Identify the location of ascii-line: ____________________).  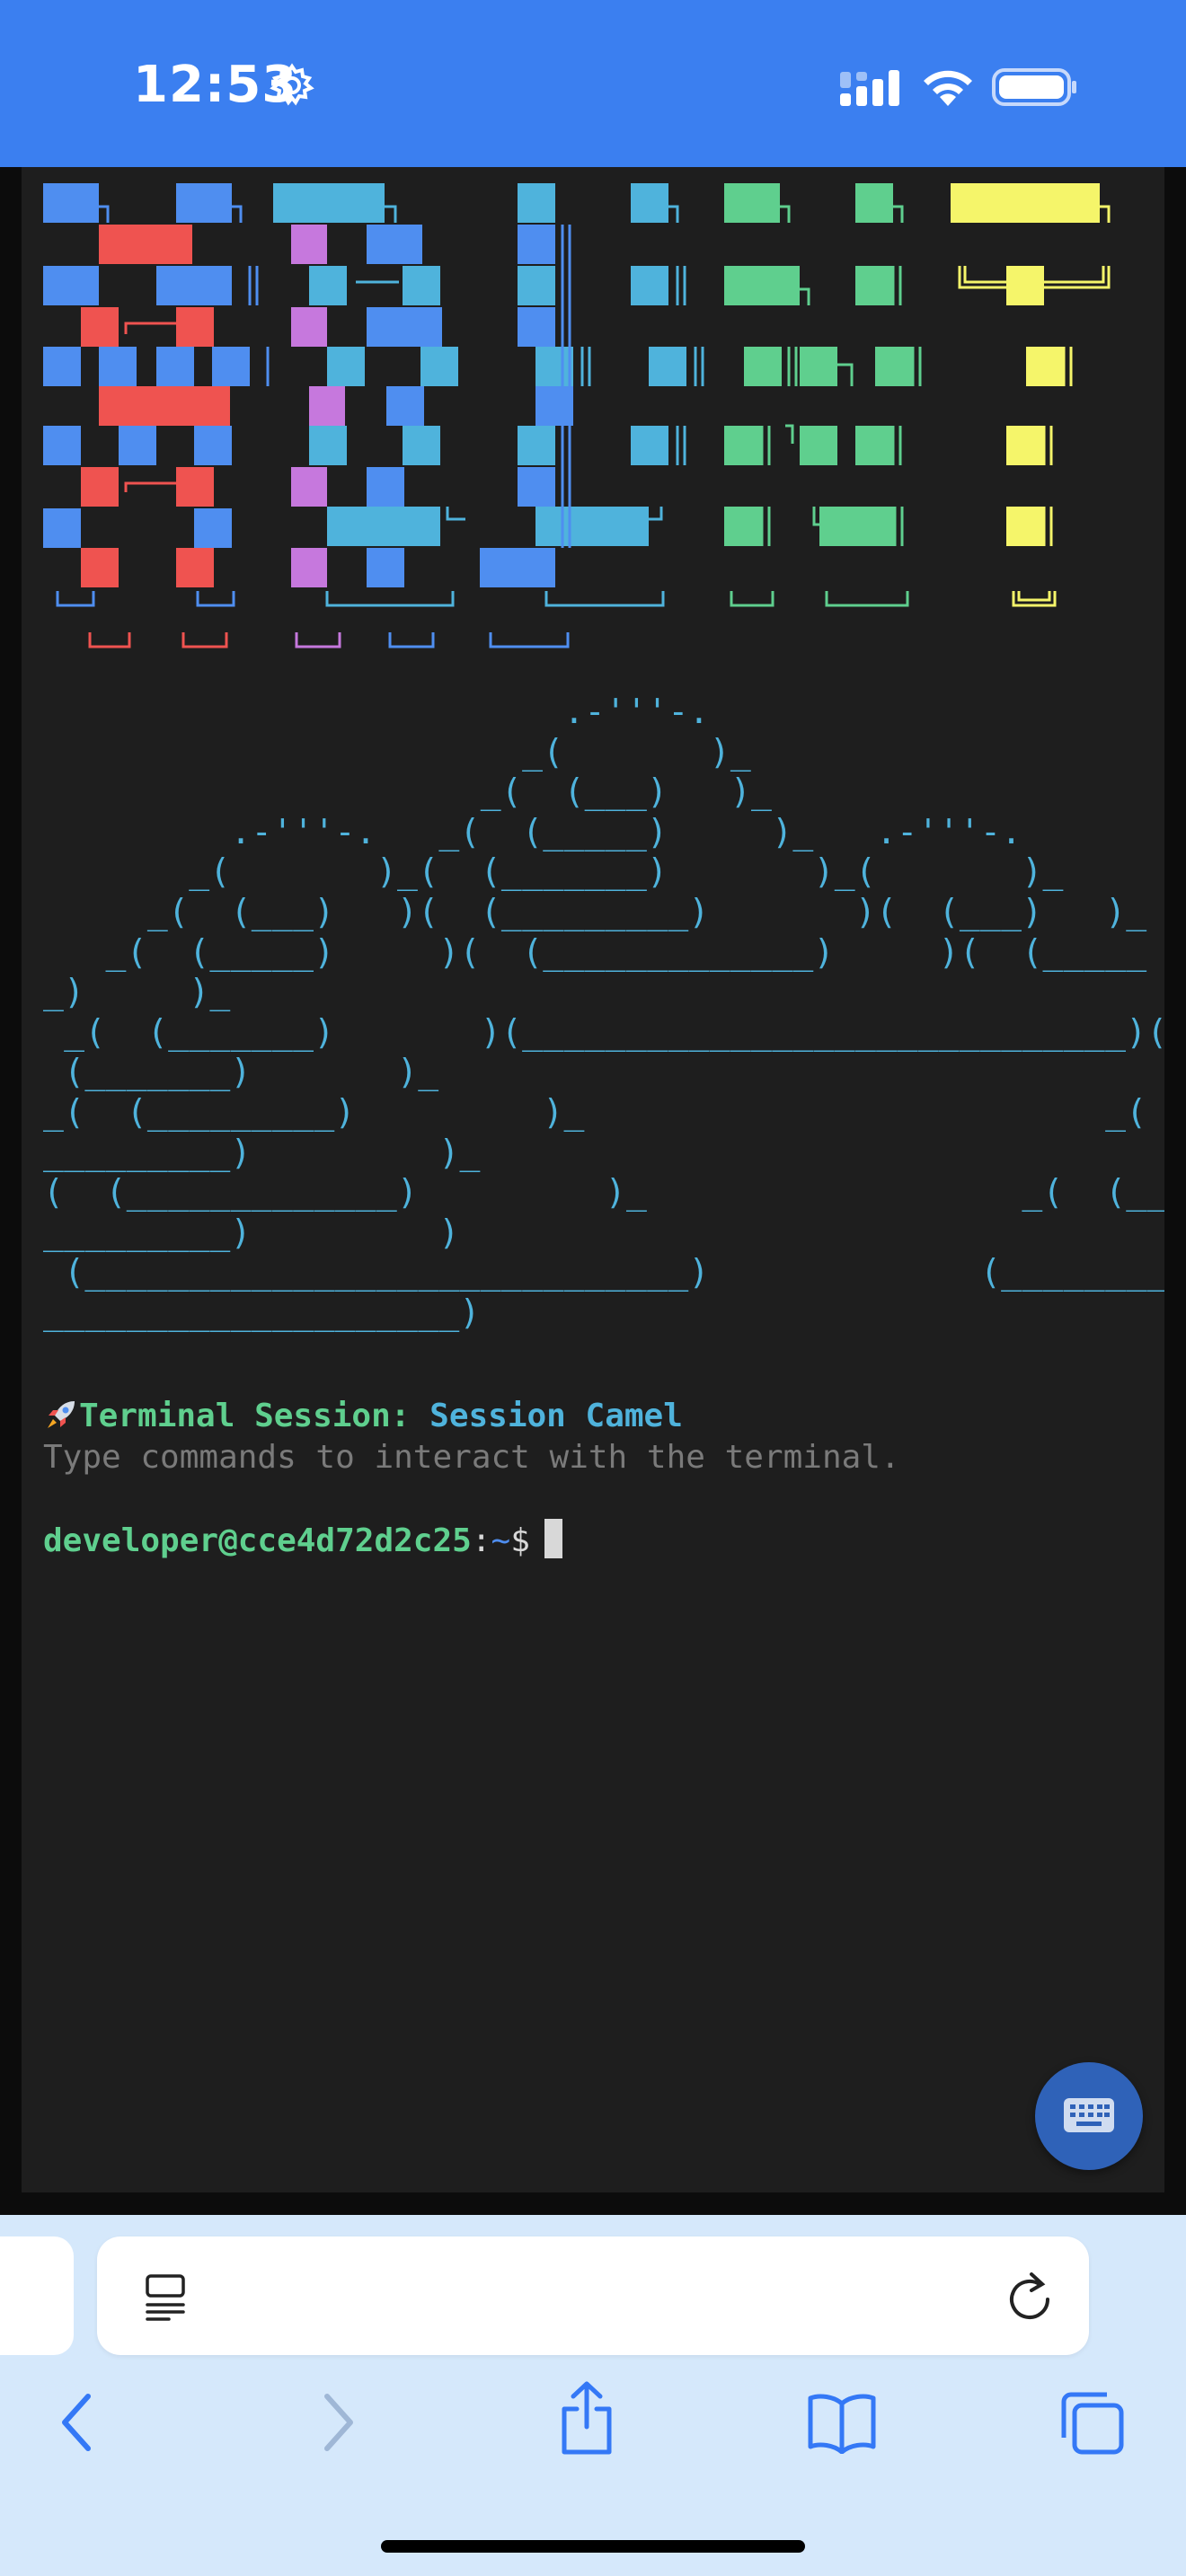
(262, 1312).